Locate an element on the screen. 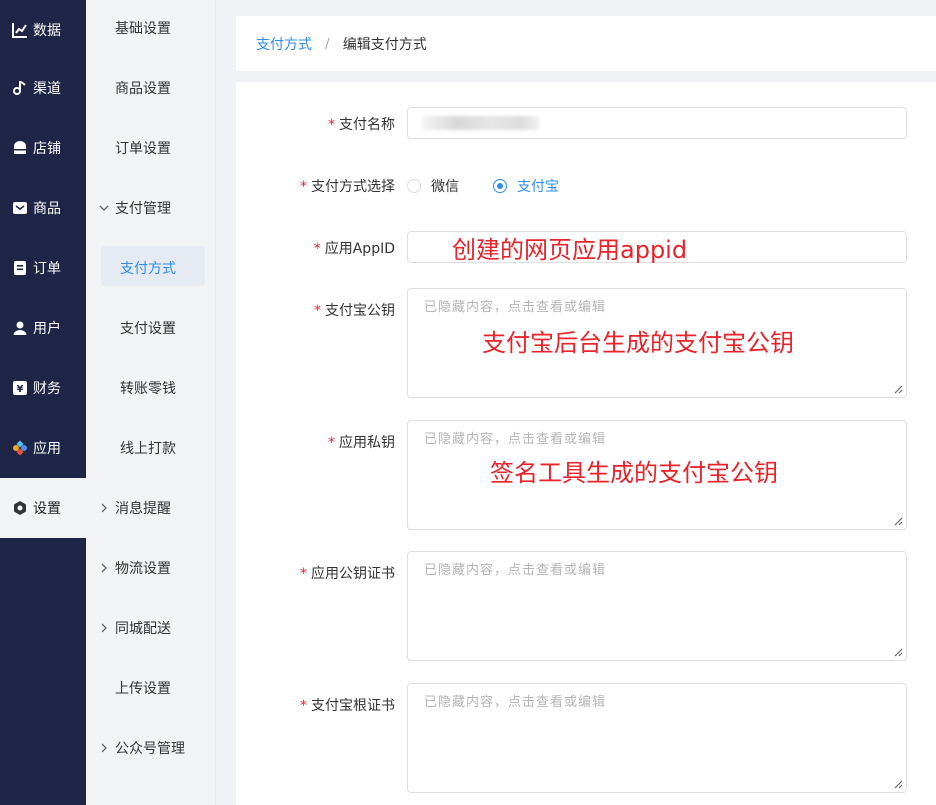  submenu-group-payment: 支付管理 is located at coordinates (151, 208).